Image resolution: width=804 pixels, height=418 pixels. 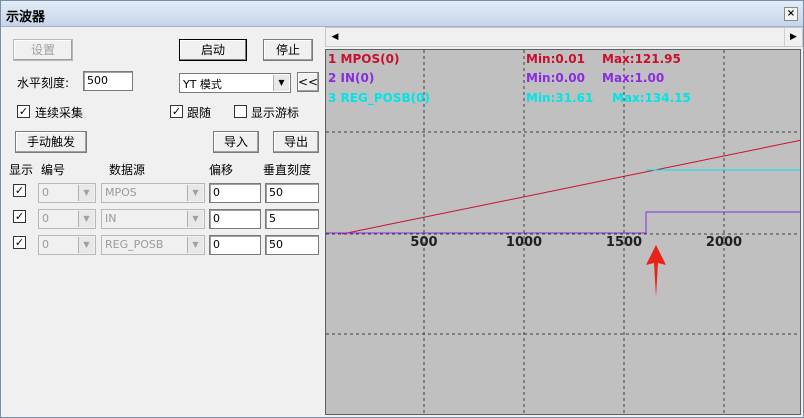 I want to click on continuous-checkbox, so click(x=23, y=111).